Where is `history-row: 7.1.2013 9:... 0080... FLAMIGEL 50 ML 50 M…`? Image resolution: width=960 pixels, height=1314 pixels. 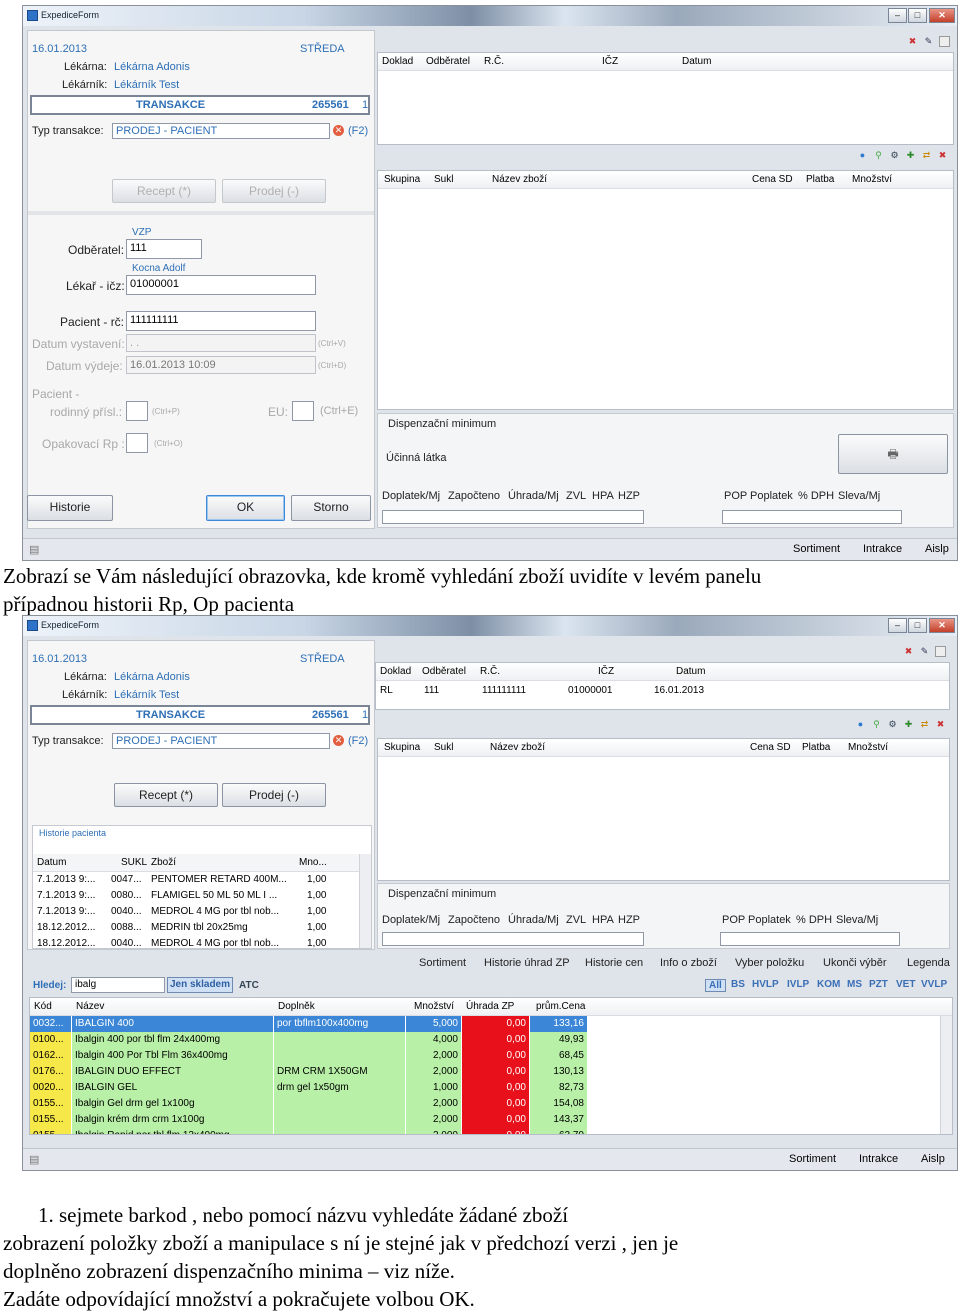 history-row: 7.1.2013 9:... 0080... FLAMIGEL 50 ML 50 M… is located at coordinates (202, 896).